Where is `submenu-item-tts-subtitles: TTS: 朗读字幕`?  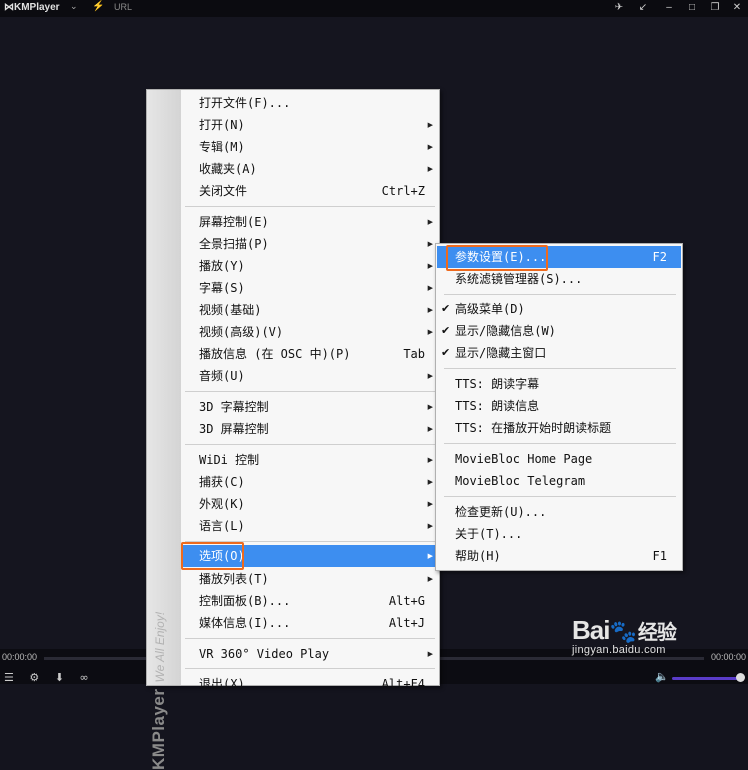
submenu-item-tts-subtitles: TTS: 朗读字幕 is located at coordinates (559, 384).